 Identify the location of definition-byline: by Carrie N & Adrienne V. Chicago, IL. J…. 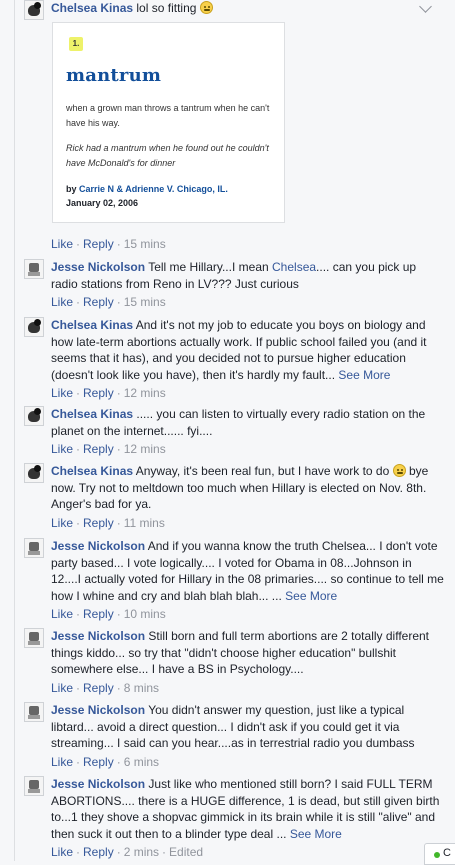
(171, 196).